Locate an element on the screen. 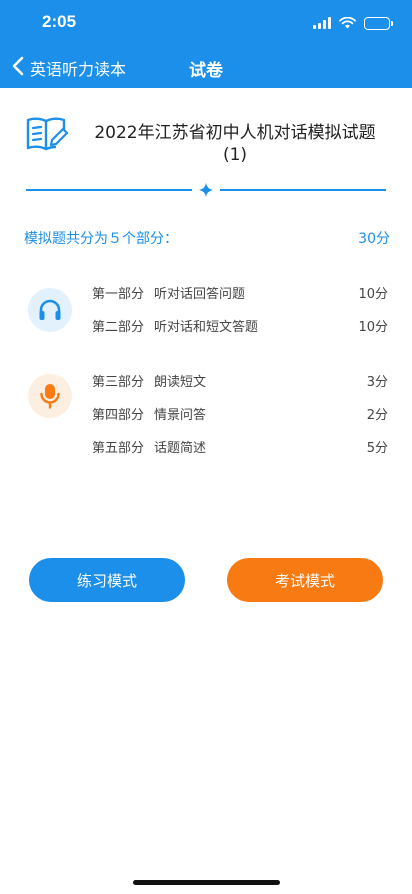 This screenshot has width=412, height=894. part-label: 第四部分 is located at coordinates (118, 415).